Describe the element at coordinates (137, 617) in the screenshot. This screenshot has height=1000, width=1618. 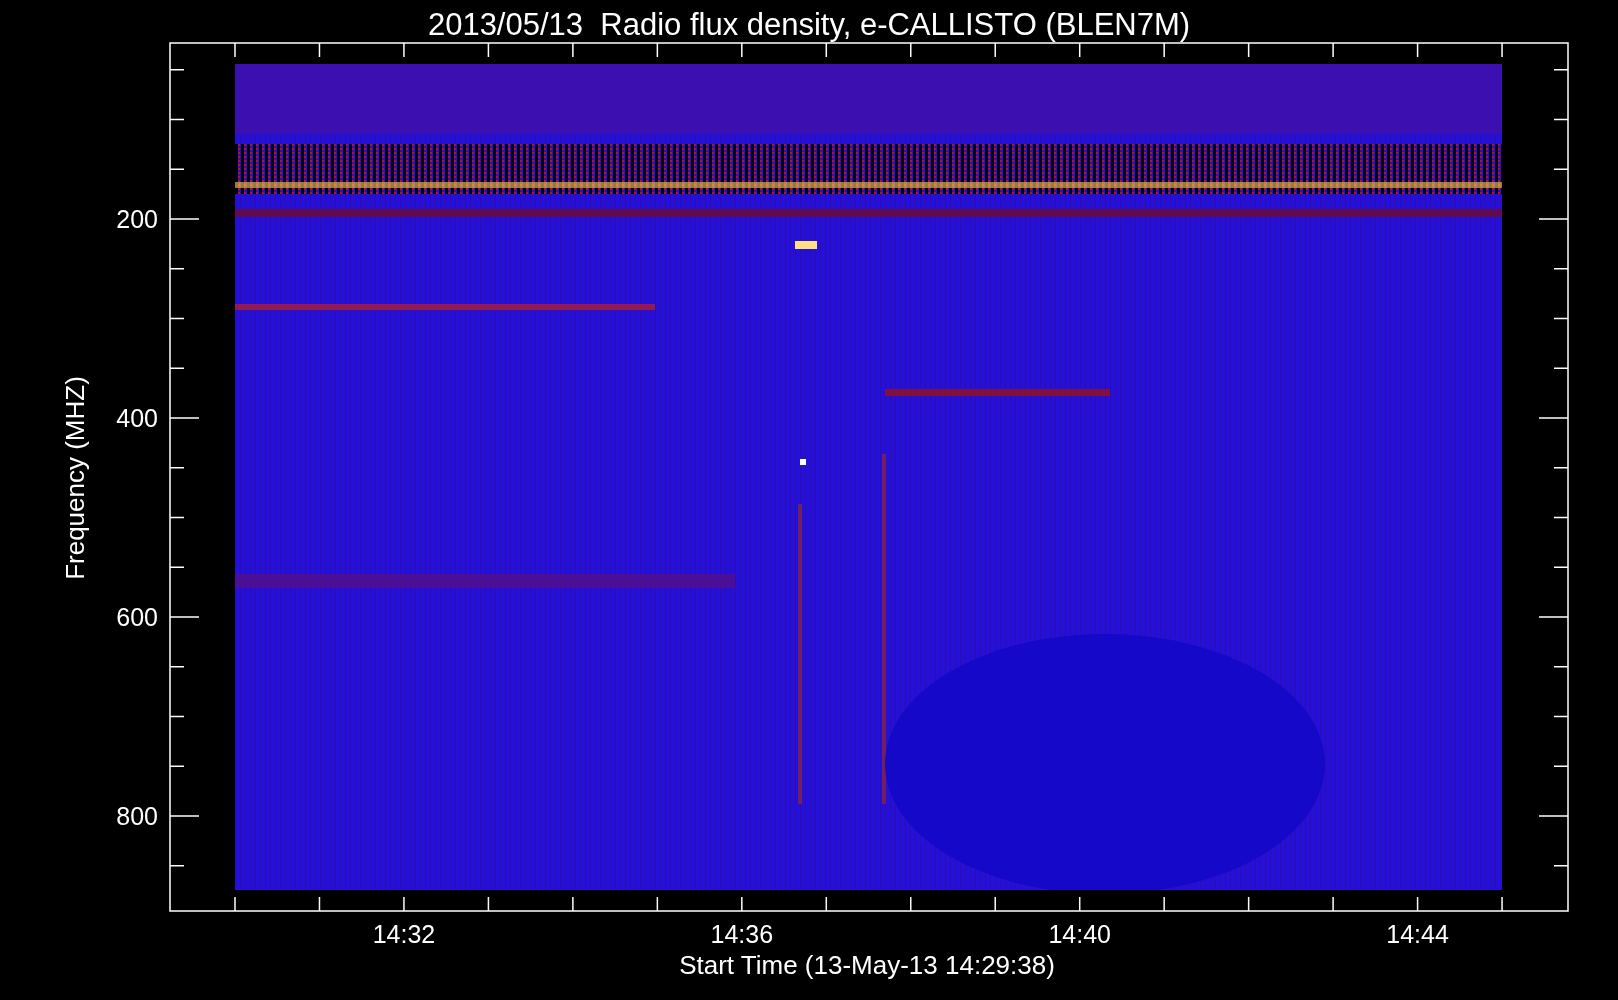
I see `y-tick-label: 600` at that location.